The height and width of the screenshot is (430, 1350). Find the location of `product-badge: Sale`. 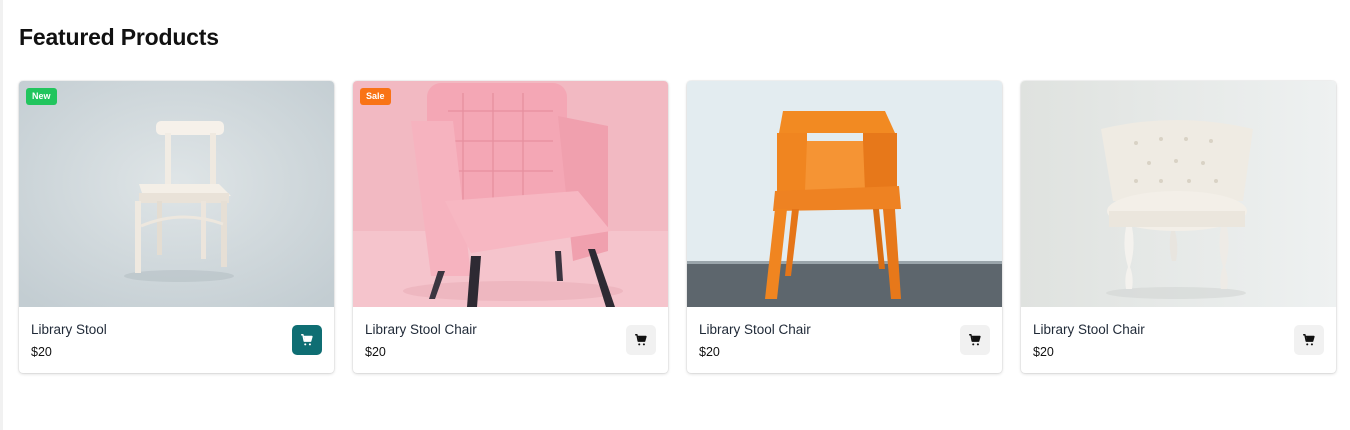

product-badge: Sale is located at coordinates (375, 96).